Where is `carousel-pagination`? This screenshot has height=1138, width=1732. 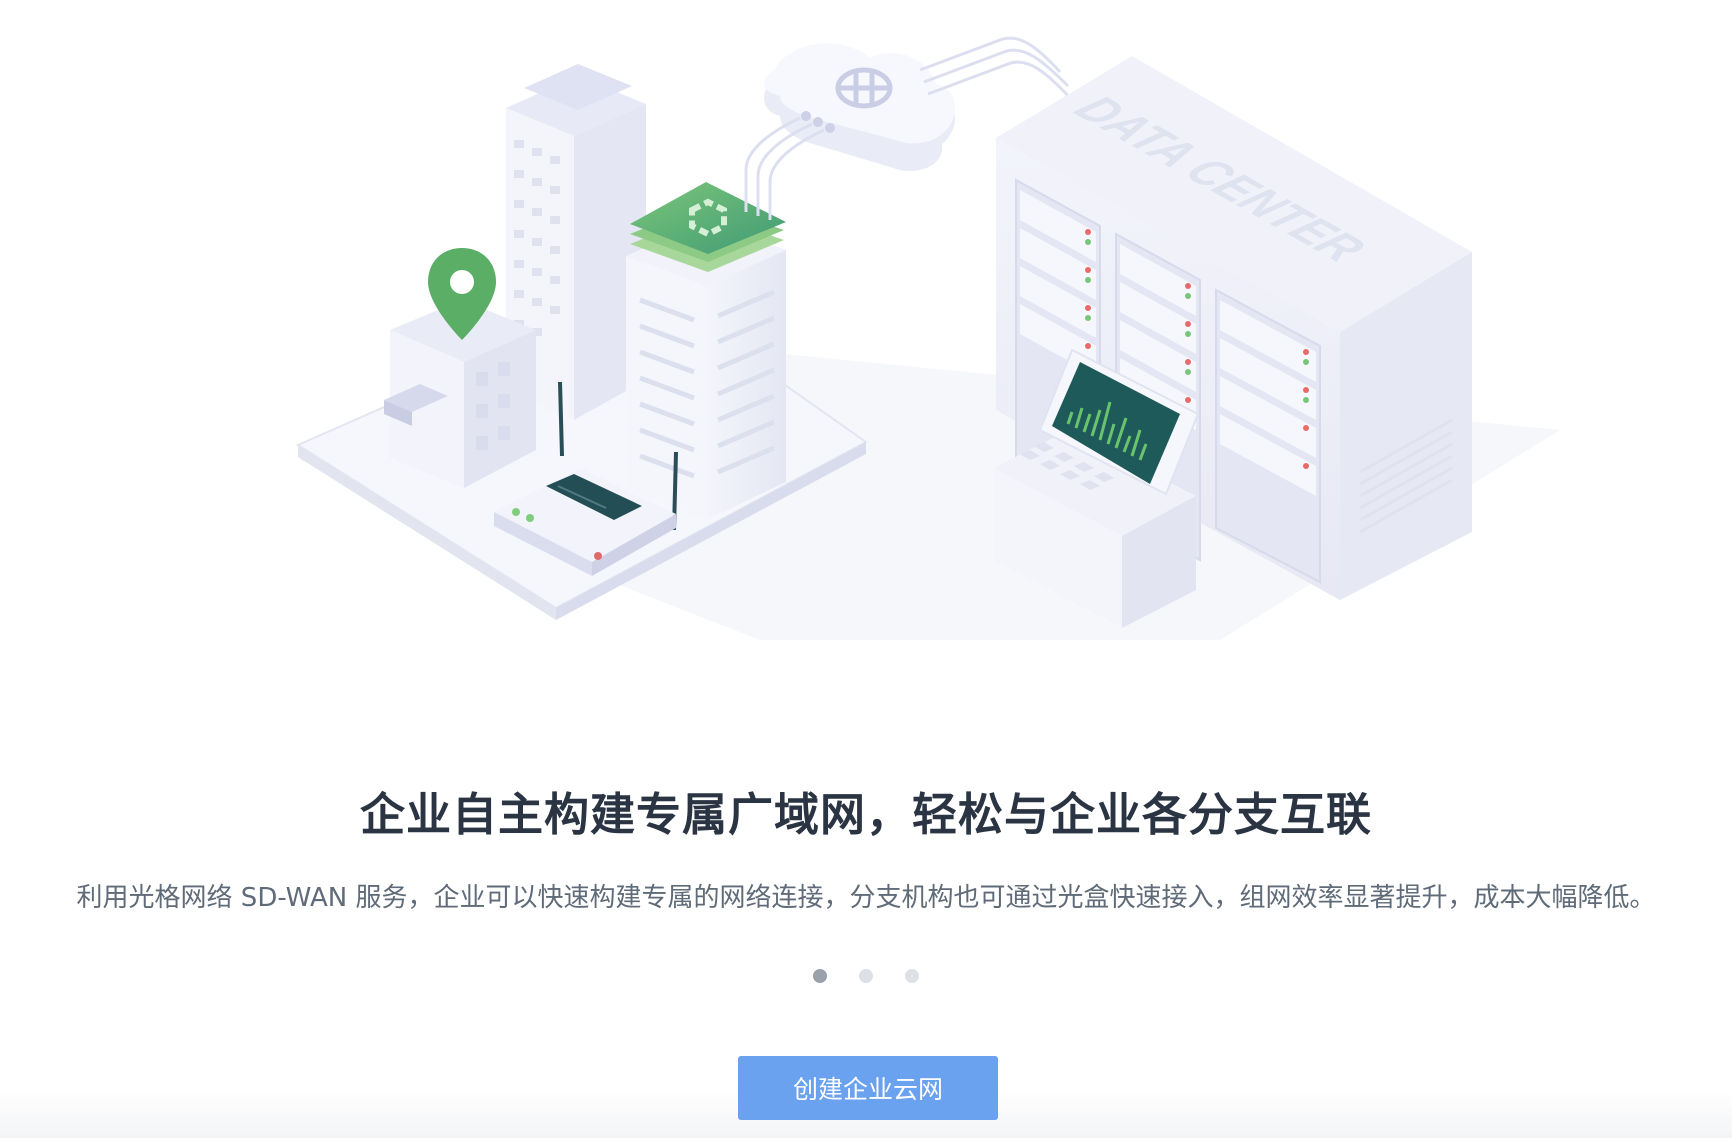
carousel-pagination is located at coordinates (866, 976).